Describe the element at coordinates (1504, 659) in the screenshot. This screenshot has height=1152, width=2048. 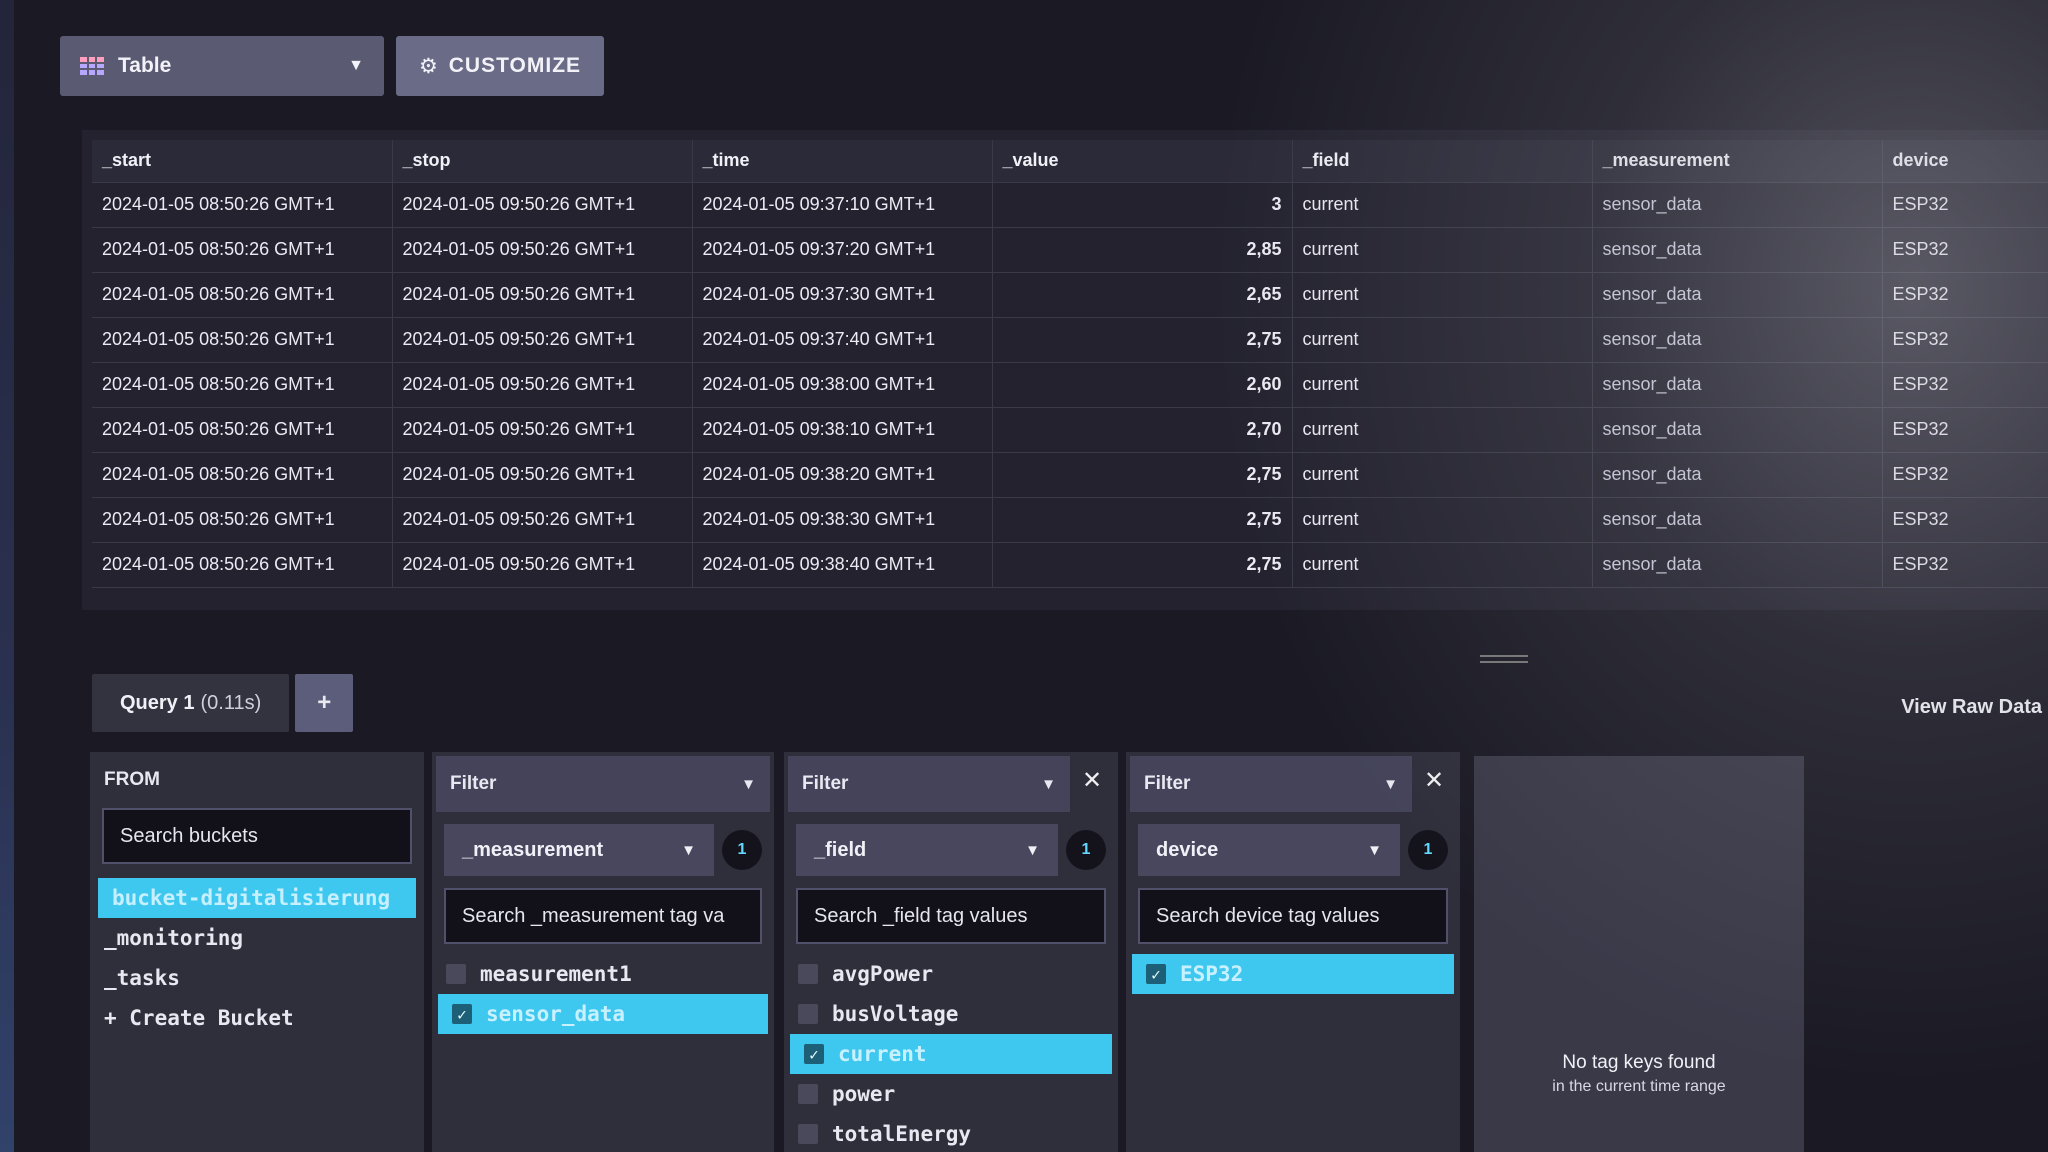
I see `resize-handle` at that location.